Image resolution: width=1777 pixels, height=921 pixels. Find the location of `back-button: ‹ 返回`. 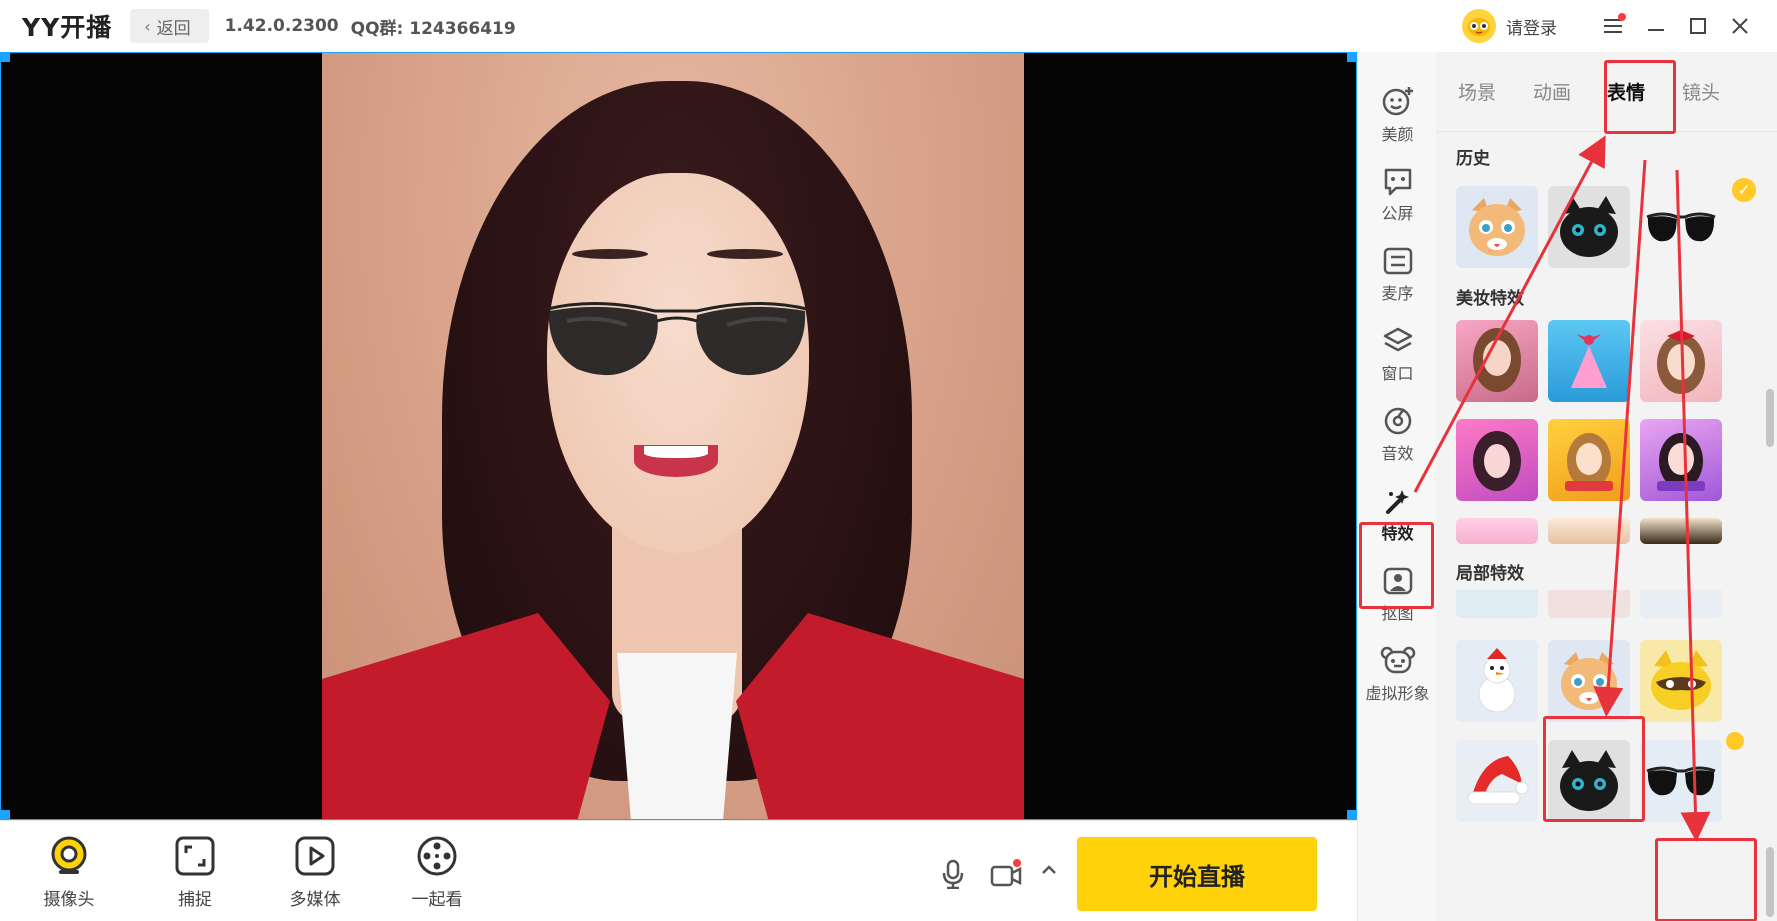

back-button: ‹ 返回 is located at coordinates (169, 26).